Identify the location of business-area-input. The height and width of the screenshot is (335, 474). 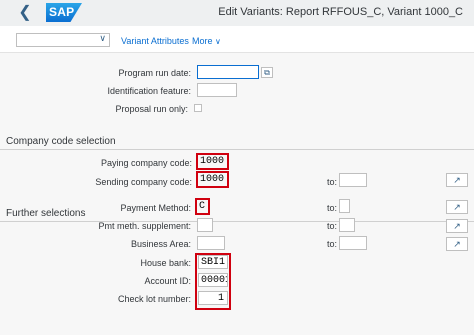
(211, 243).